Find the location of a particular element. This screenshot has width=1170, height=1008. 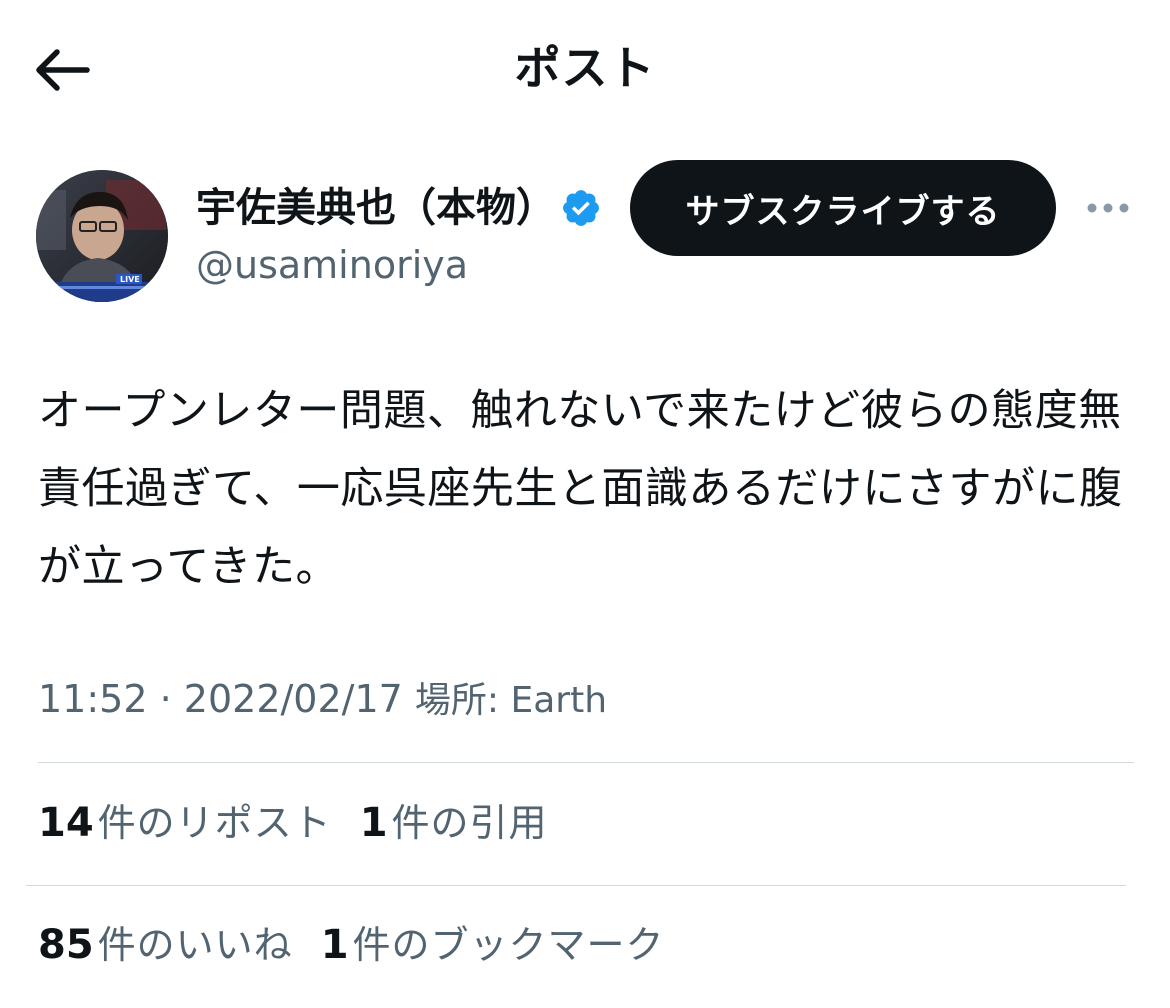

reposts-stat: 14 件のリポスト is located at coordinates (185, 823).